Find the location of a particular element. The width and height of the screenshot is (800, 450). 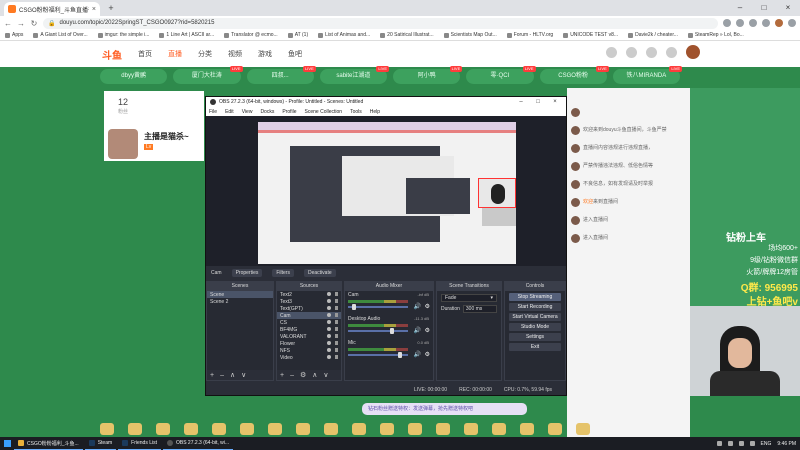

source-item: Text2 is located at coordinates (309, 294).